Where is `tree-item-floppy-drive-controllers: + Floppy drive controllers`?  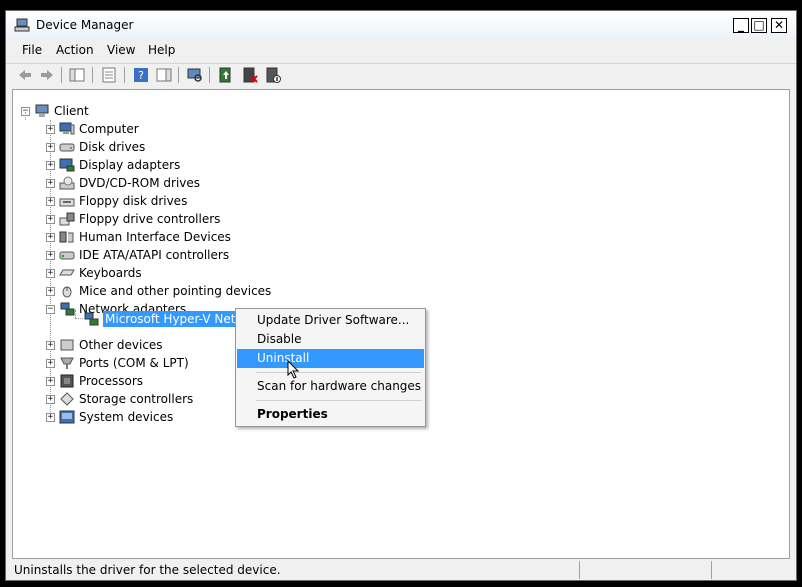
tree-item-floppy-drive-controllers: + Floppy drive controllers is located at coordinates (133, 219).